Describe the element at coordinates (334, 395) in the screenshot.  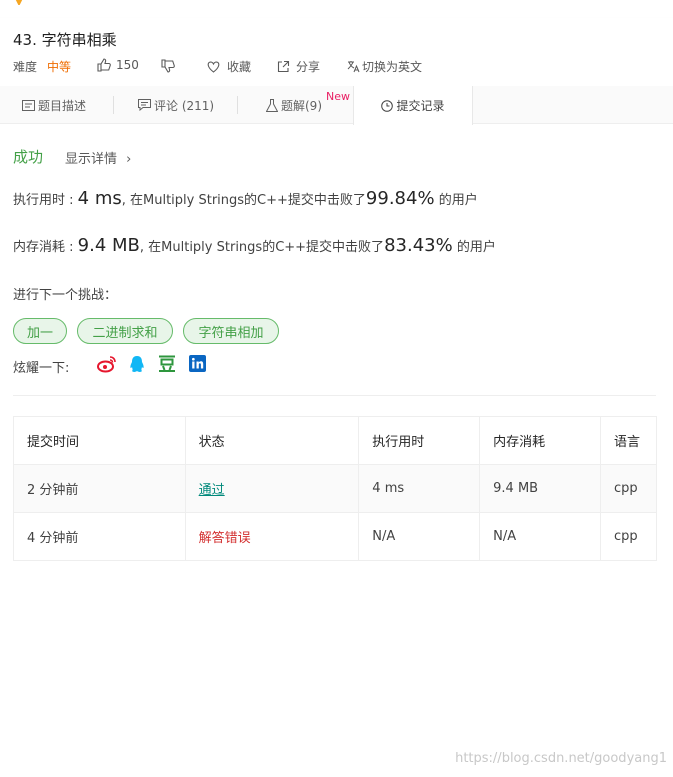
I see `section-divider` at that location.